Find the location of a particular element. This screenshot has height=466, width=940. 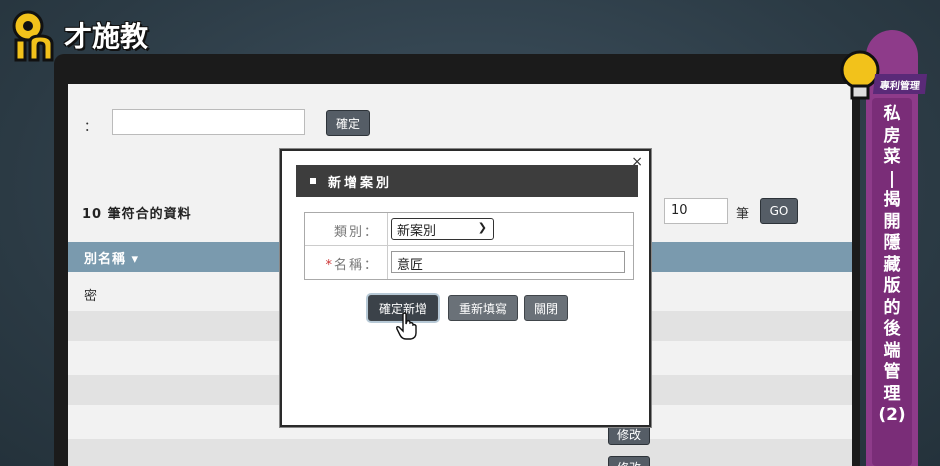

page-size-input: 10 is located at coordinates (696, 211).